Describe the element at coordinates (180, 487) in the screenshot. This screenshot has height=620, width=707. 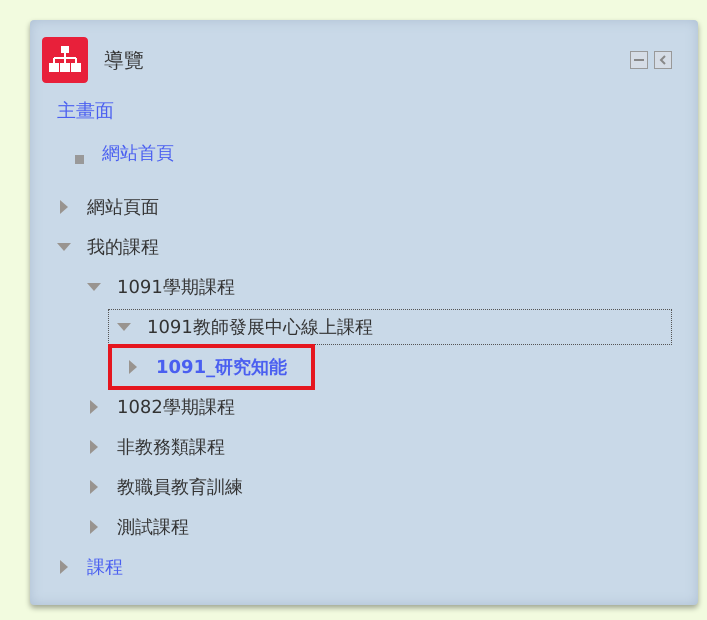
I see `tree-item: 教職員教育訓練` at that location.